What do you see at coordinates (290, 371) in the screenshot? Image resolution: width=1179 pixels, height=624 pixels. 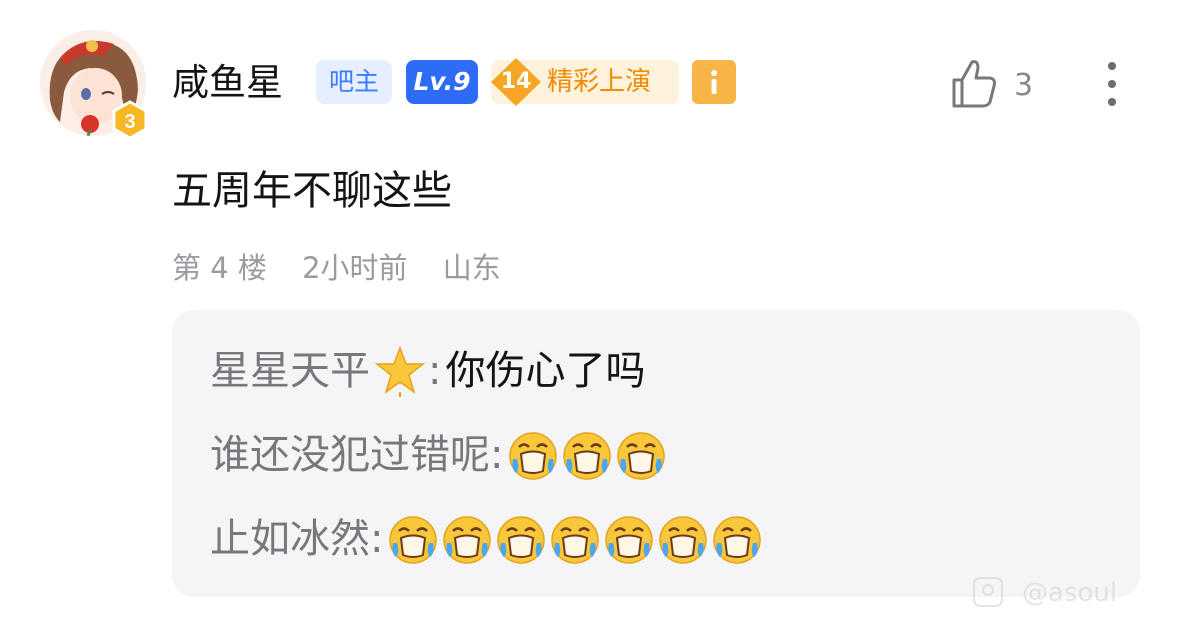 I see `reply-author: 星星天平` at bounding box center [290, 371].